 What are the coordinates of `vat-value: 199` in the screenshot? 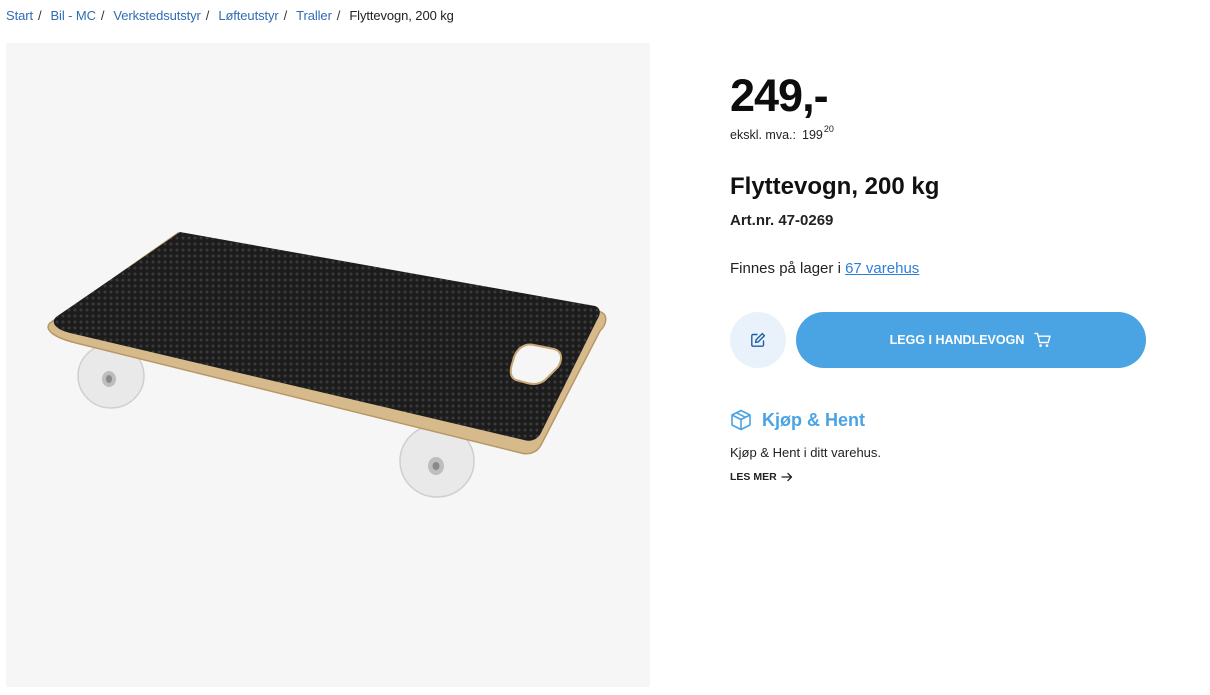 It's located at (812, 135).